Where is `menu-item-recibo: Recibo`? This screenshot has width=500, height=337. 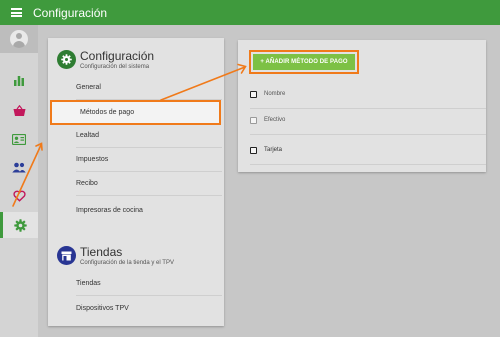 menu-item-recibo: Recibo is located at coordinates (149, 184).